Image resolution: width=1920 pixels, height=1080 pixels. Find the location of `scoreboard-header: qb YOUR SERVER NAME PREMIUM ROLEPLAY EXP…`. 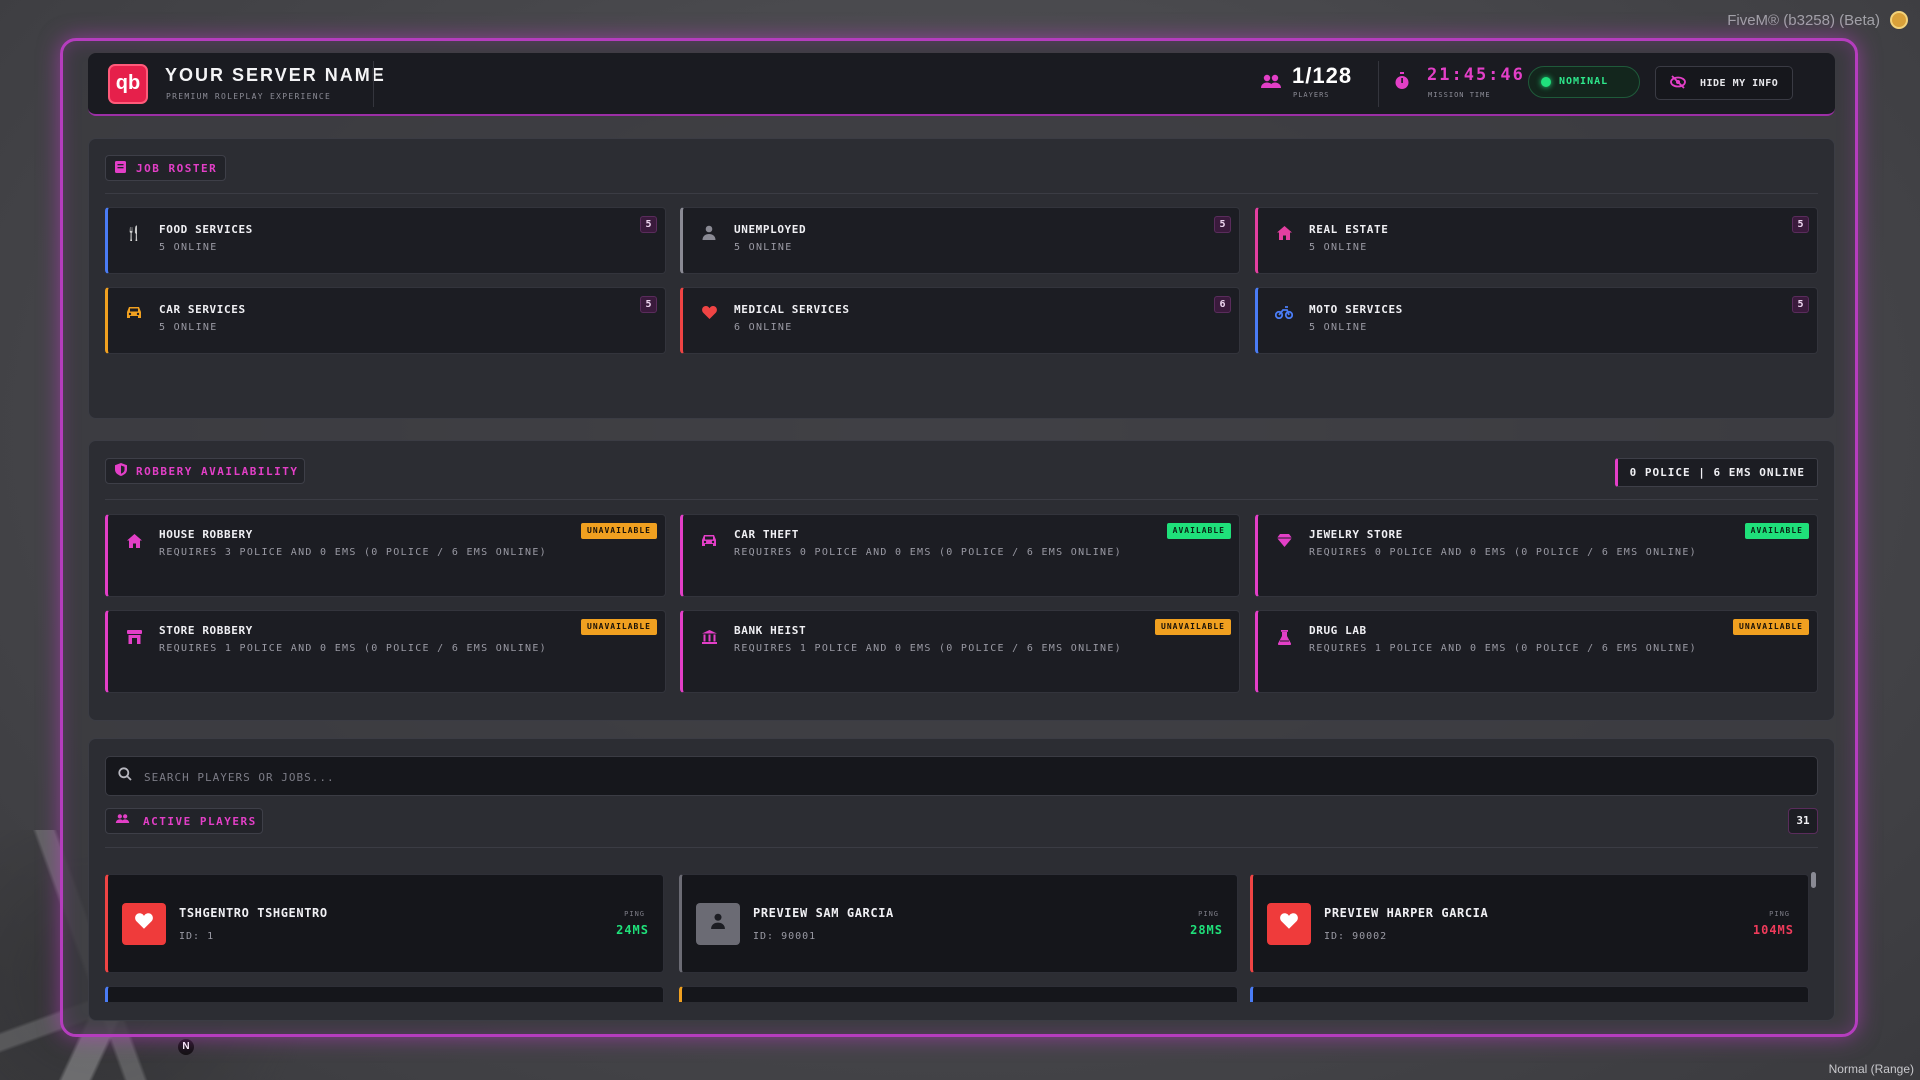

scoreboard-header: qb YOUR SERVER NAME PREMIUM ROLEPLAY EXP… is located at coordinates (961, 84).